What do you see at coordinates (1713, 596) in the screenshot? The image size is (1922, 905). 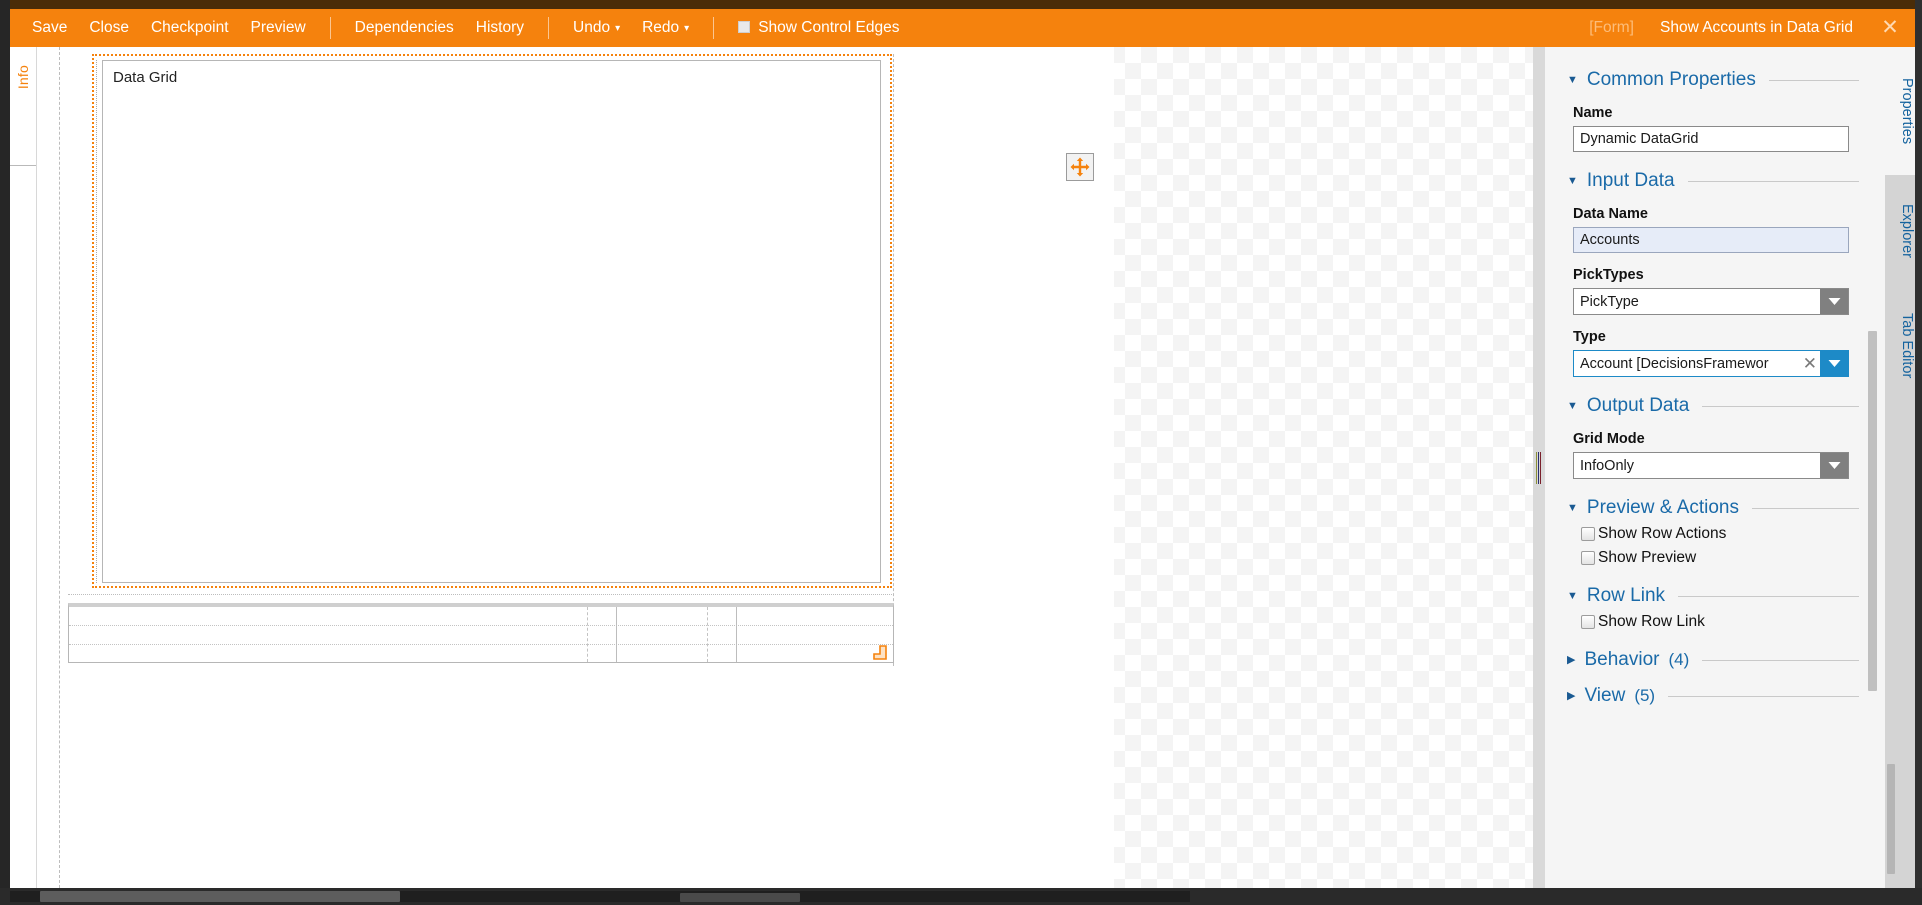 I see `section-row-link: ▼ Row Link` at bounding box center [1713, 596].